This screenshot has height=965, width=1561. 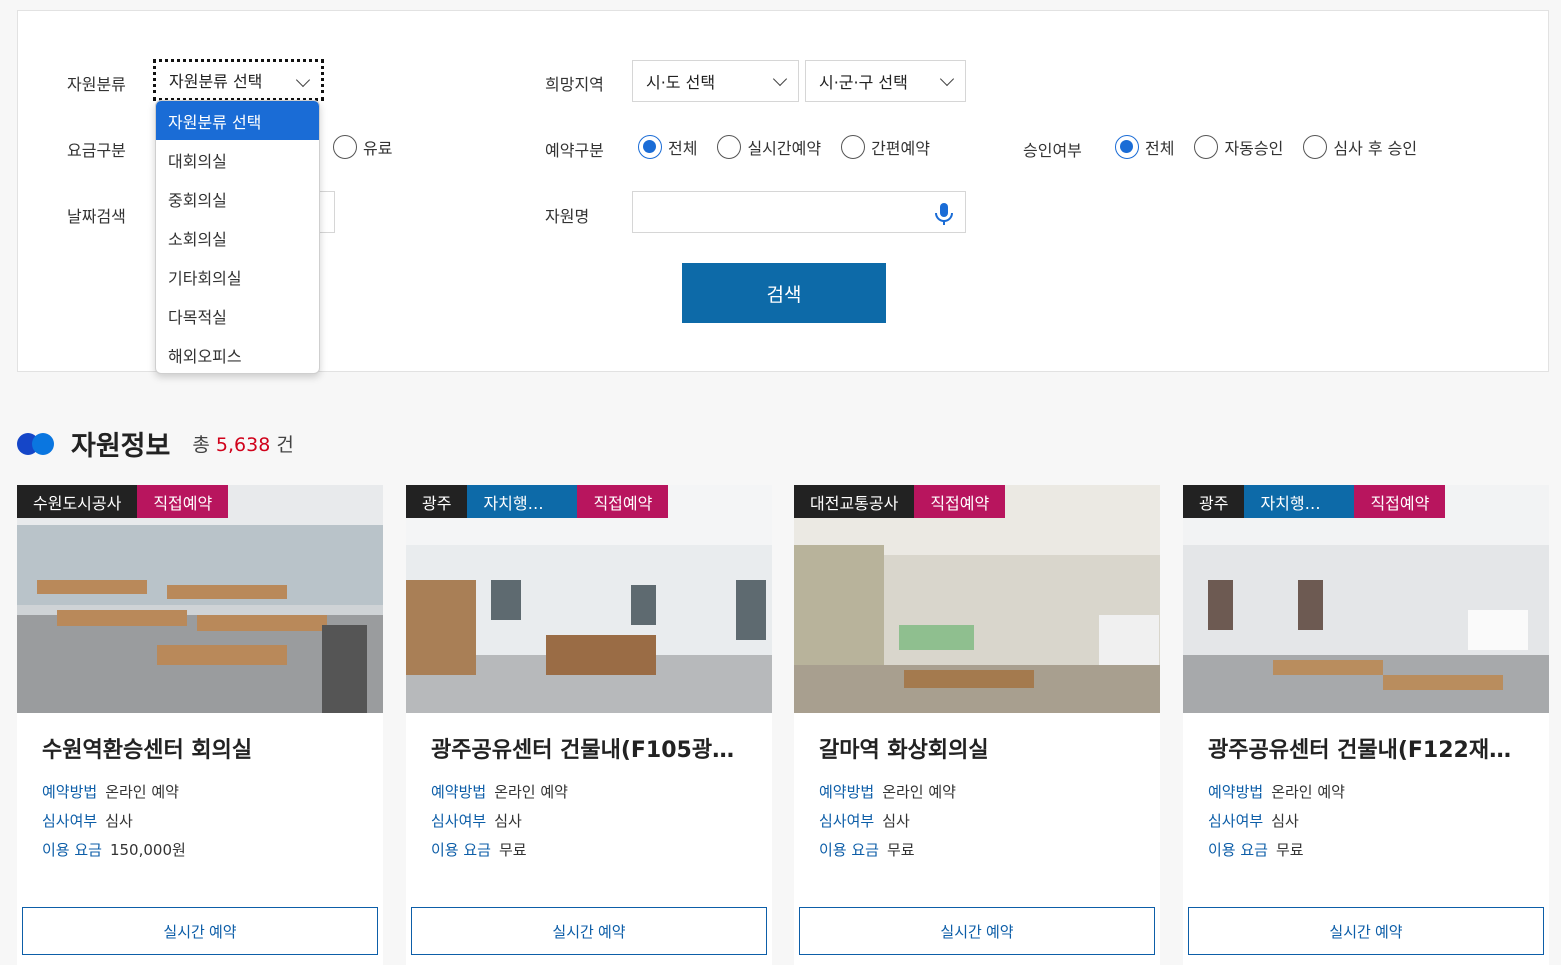 What do you see at coordinates (1254, 148) in the screenshot?
I see `approval-option-label: 자동승인` at bounding box center [1254, 148].